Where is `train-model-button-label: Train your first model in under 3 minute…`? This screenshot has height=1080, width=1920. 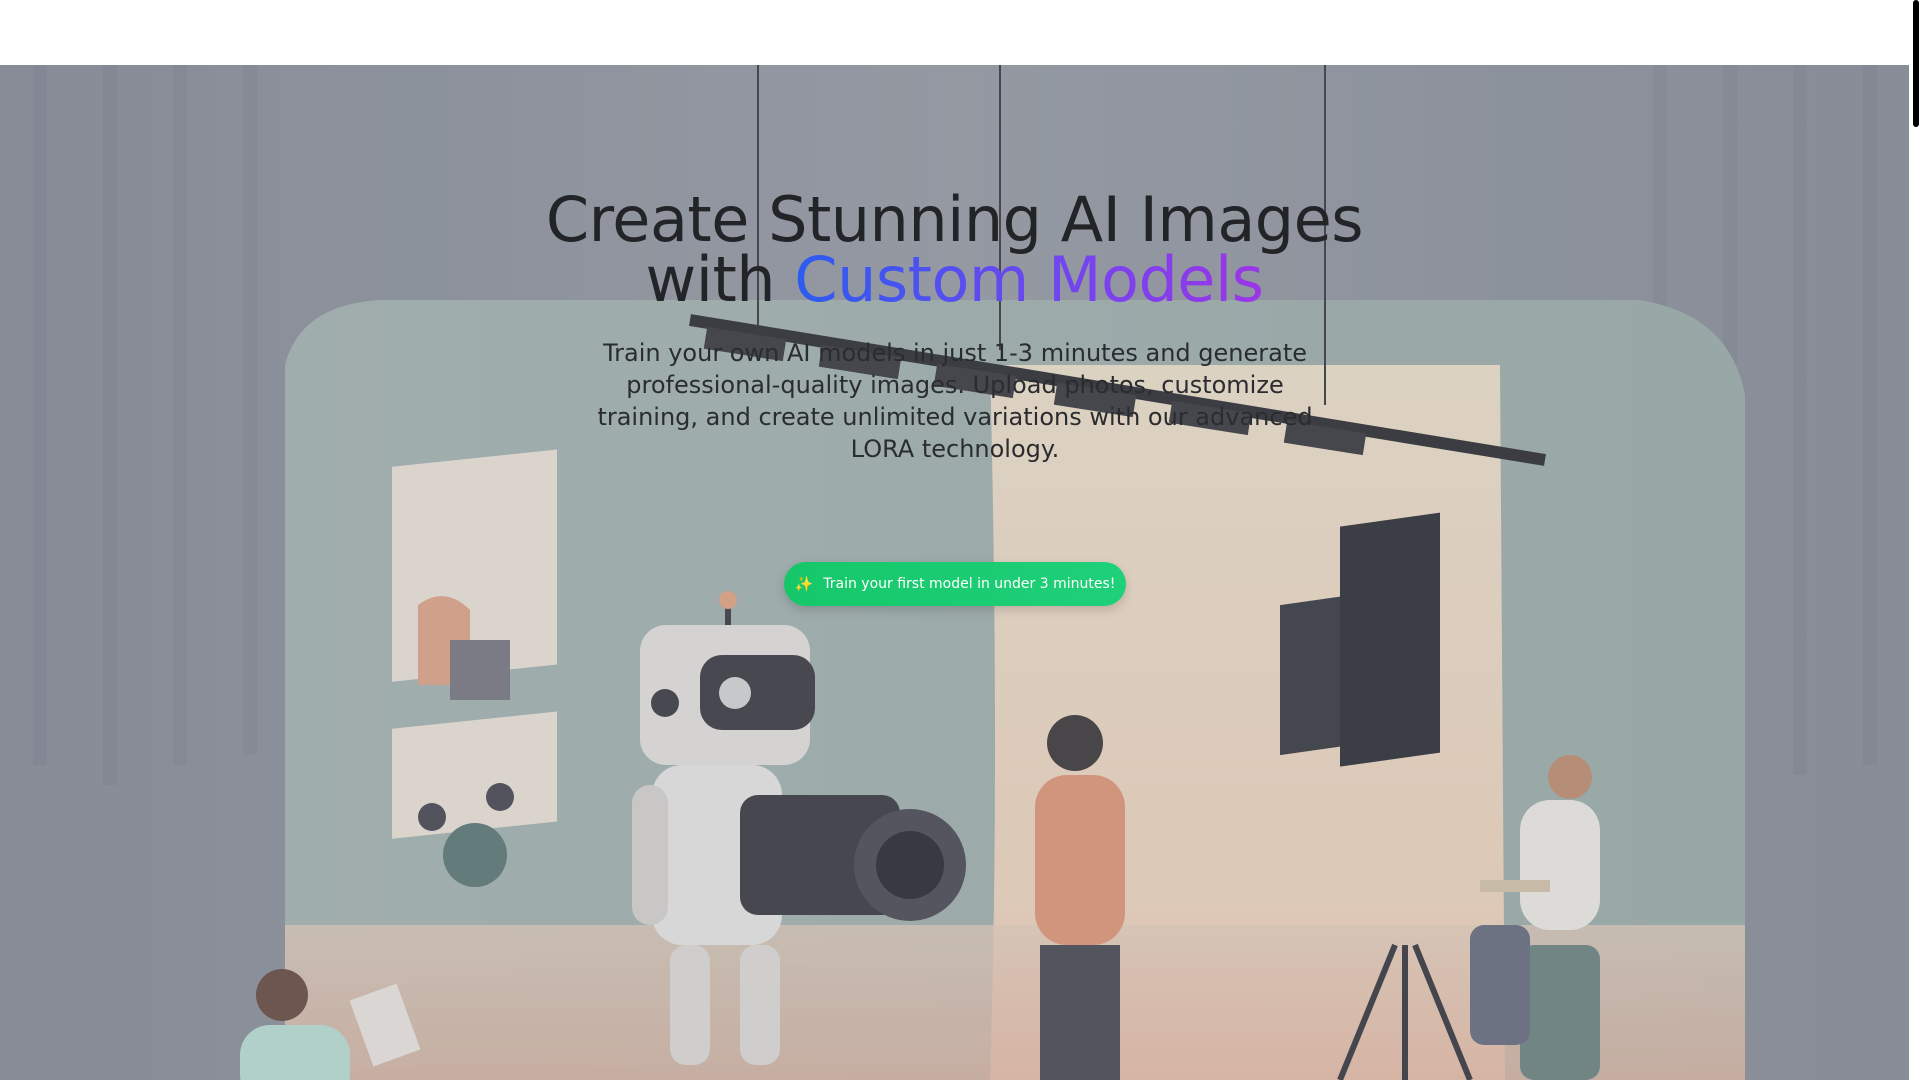
train-model-button-label: Train your first model in under 3 minute… is located at coordinates (969, 584).